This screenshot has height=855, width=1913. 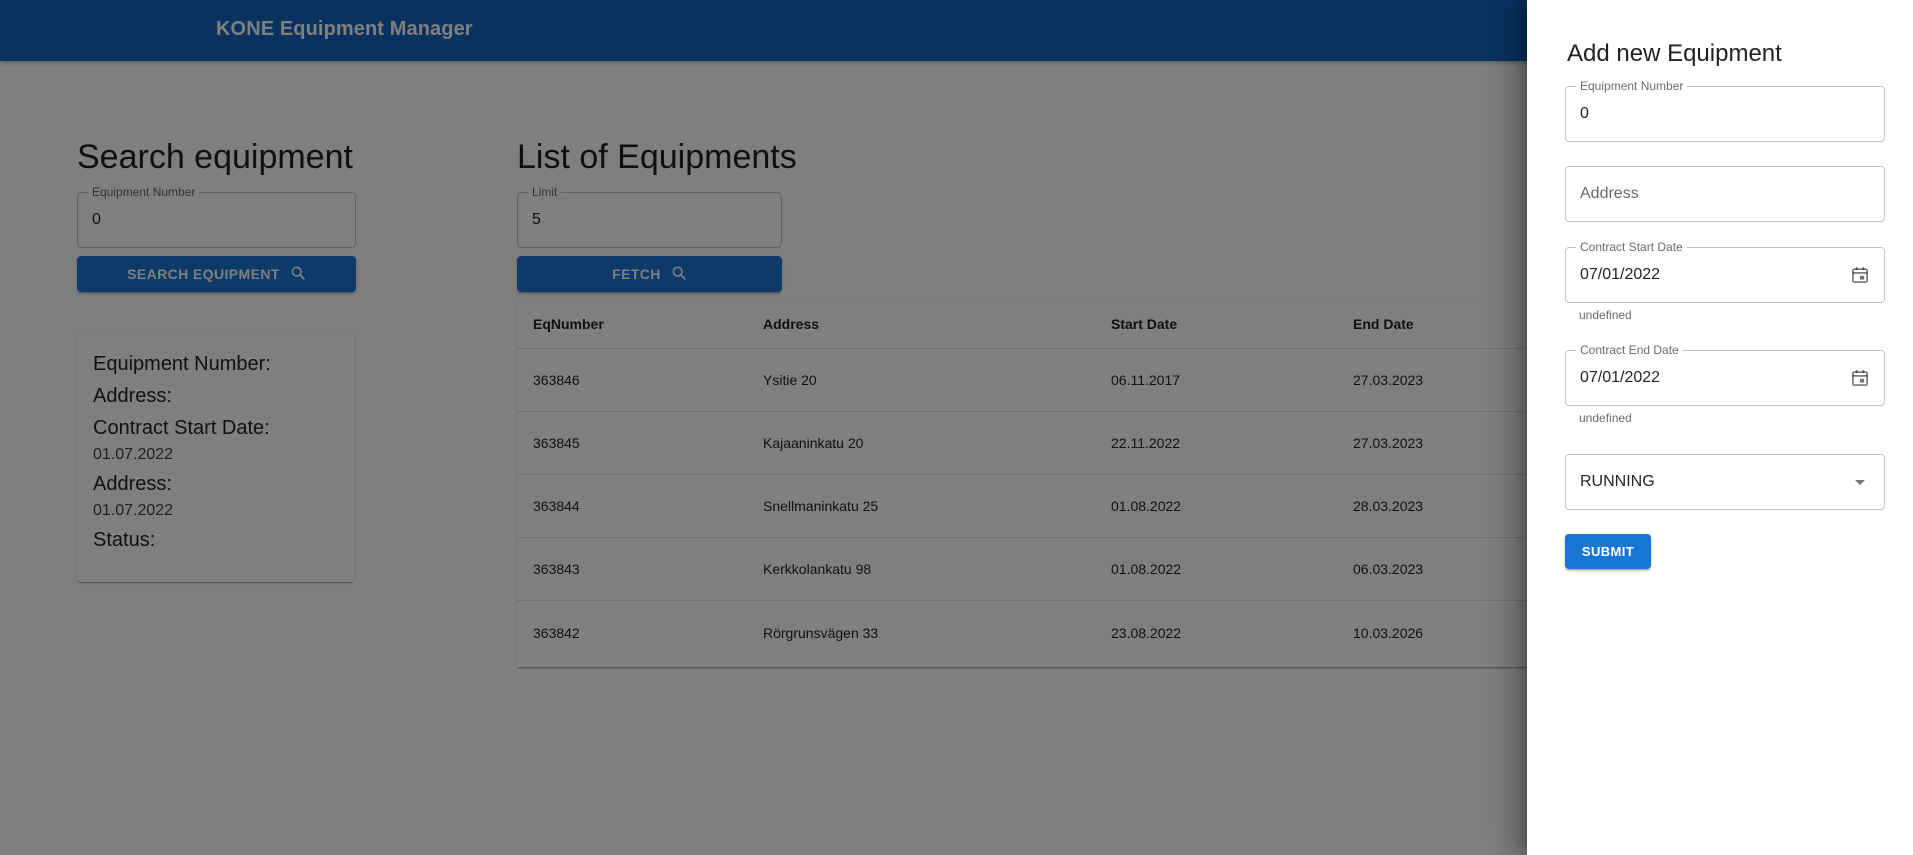 What do you see at coordinates (1629, 350) in the screenshot?
I see `contract-end-date-label: Contract End Date` at bounding box center [1629, 350].